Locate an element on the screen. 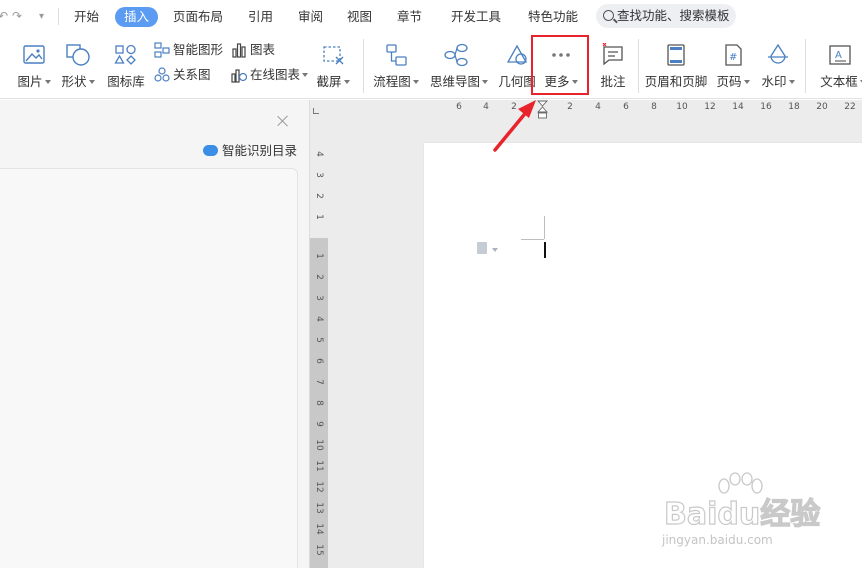  mindmap-button: 思维导图 is located at coordinates (457, 66).